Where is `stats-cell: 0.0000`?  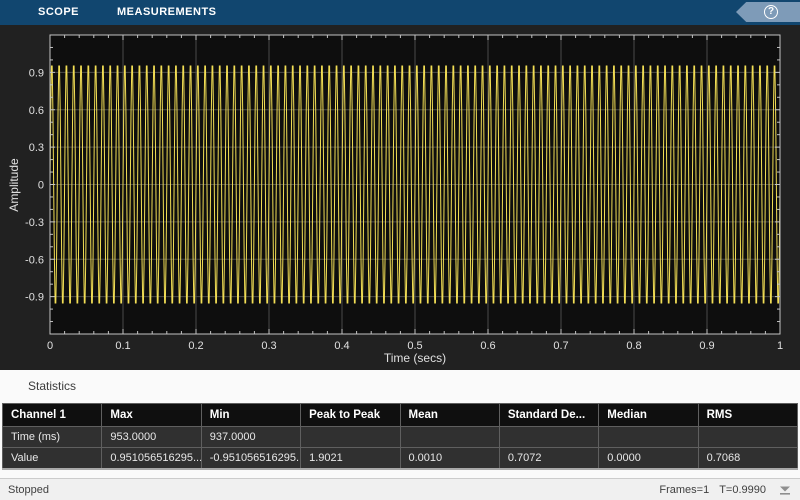
stats-cell: 0.0000 is located at coordinates (648, 458).